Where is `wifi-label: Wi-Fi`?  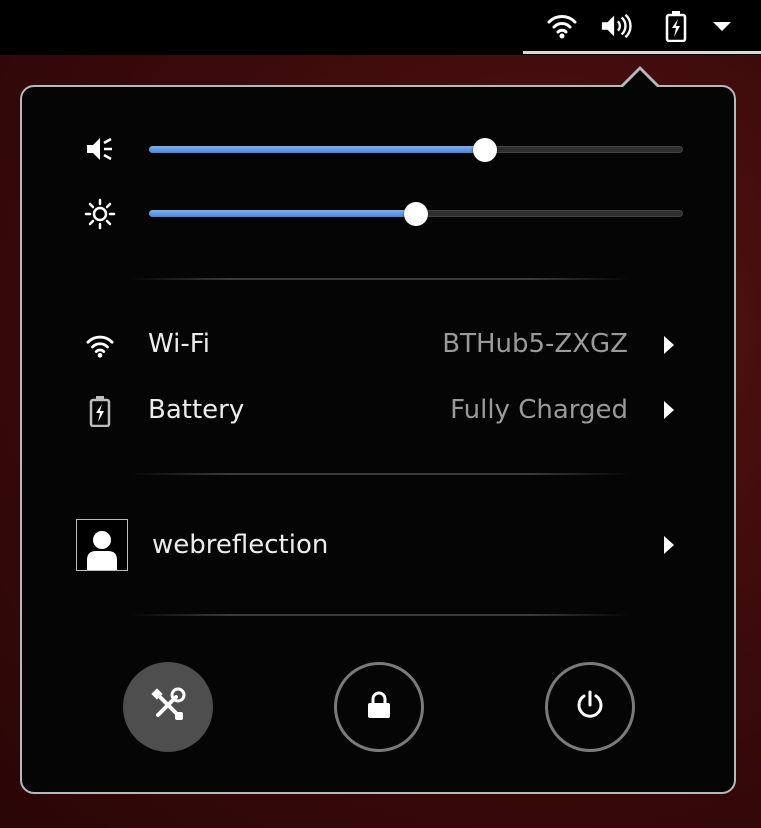
wifi-label: Wi-Fi is located at coordinates (179, 344).